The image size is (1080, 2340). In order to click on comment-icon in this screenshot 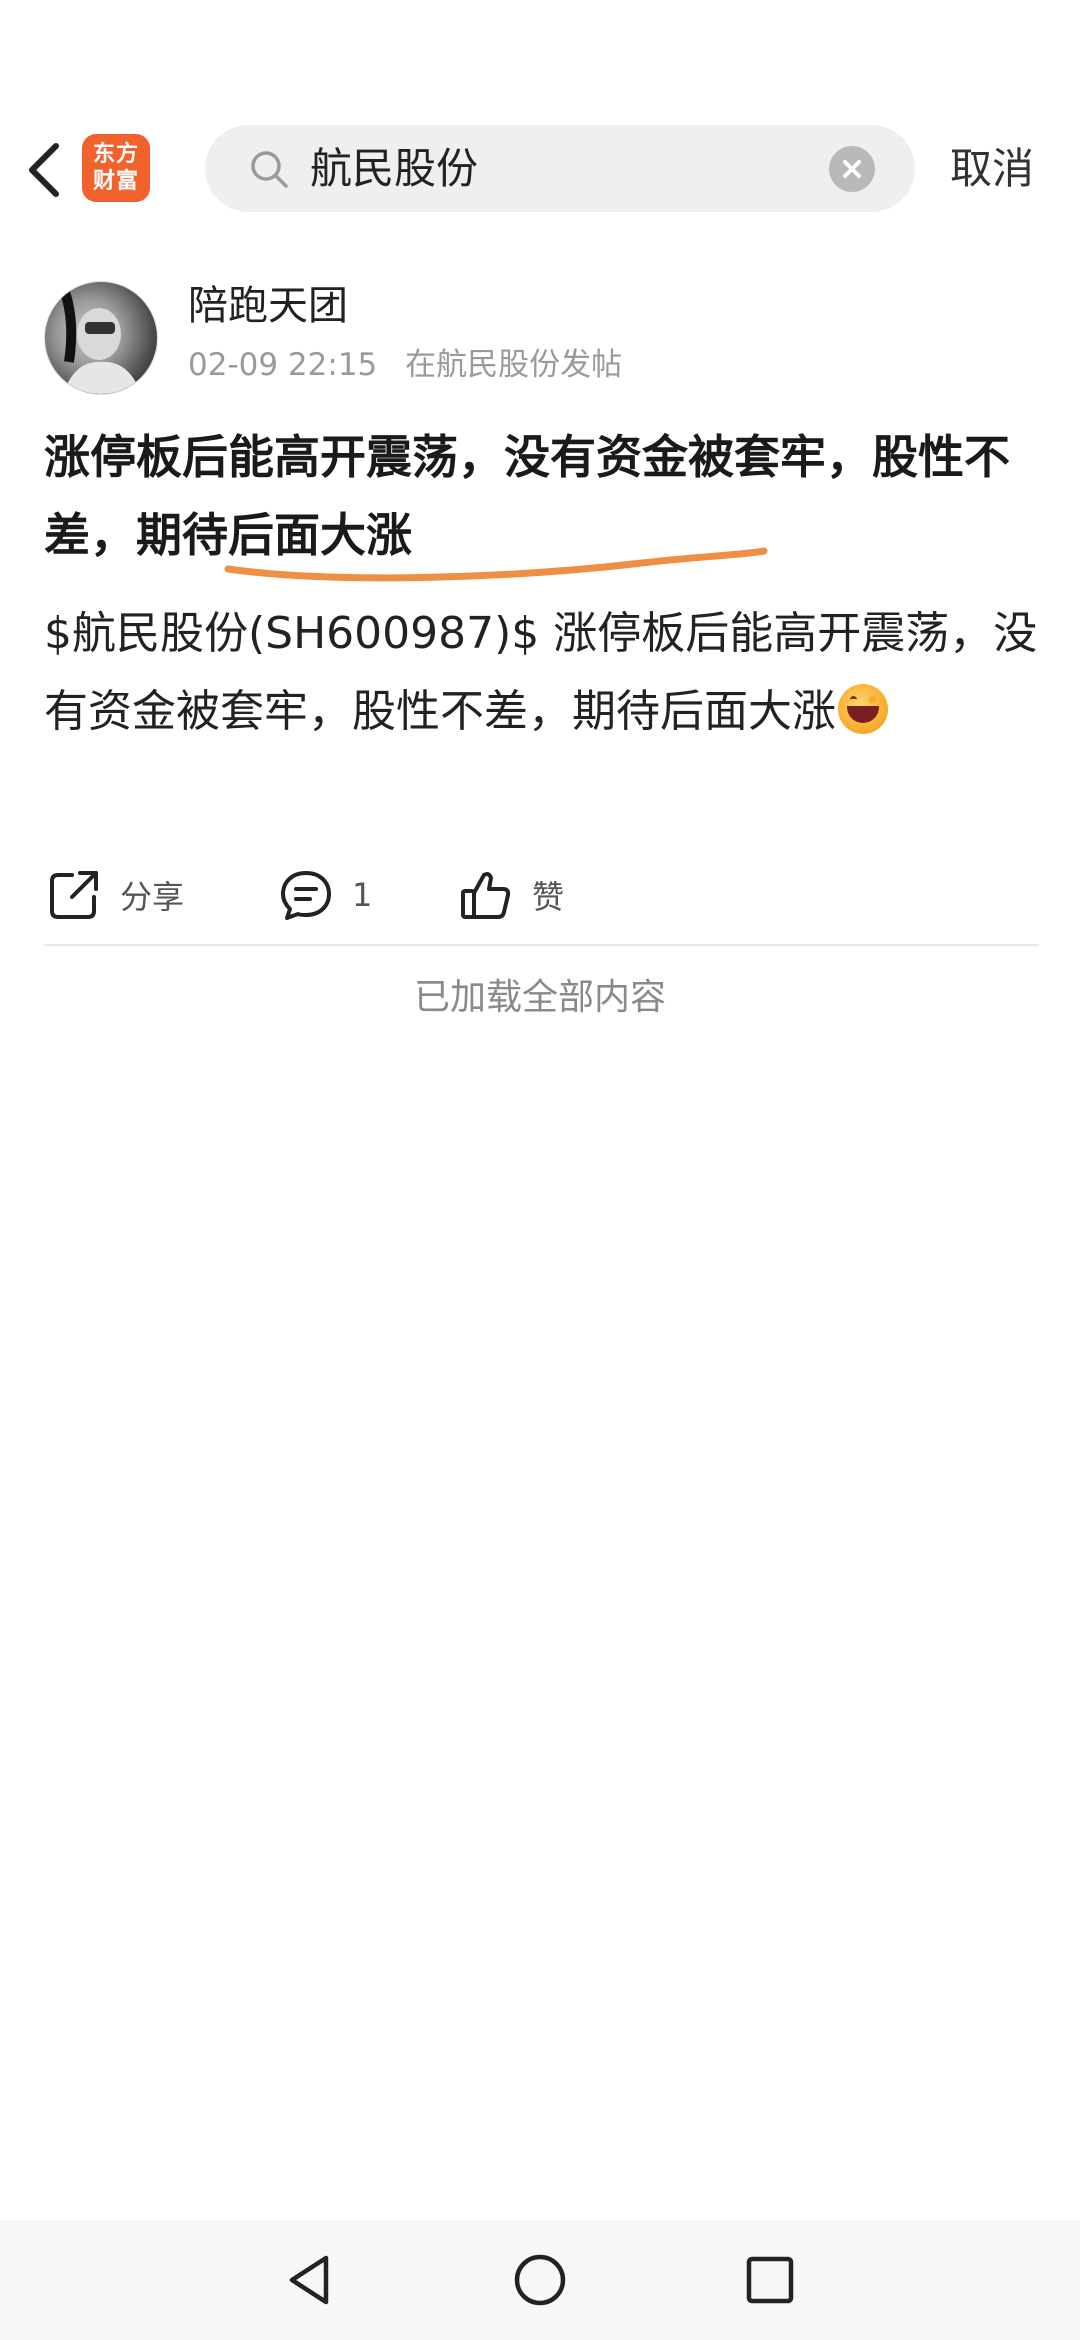, I will do `click(306, 895)`.